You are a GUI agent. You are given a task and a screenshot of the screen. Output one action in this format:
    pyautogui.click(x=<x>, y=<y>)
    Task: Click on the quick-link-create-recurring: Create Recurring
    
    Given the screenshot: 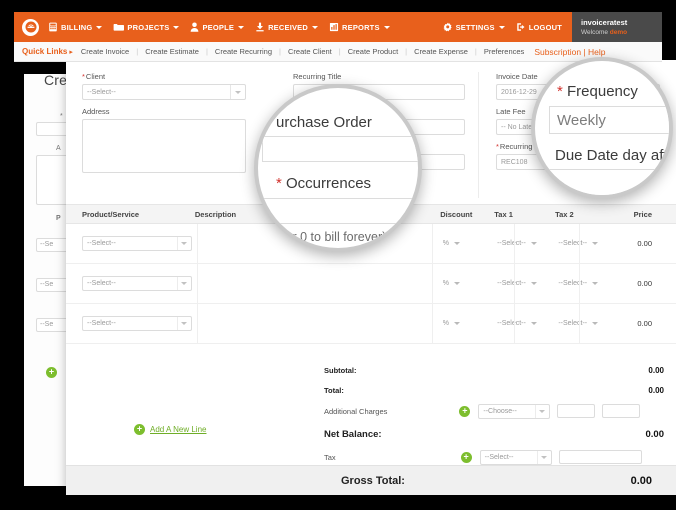 What is the action you would take?
    pyautogui.click(x=243, y=51)
    